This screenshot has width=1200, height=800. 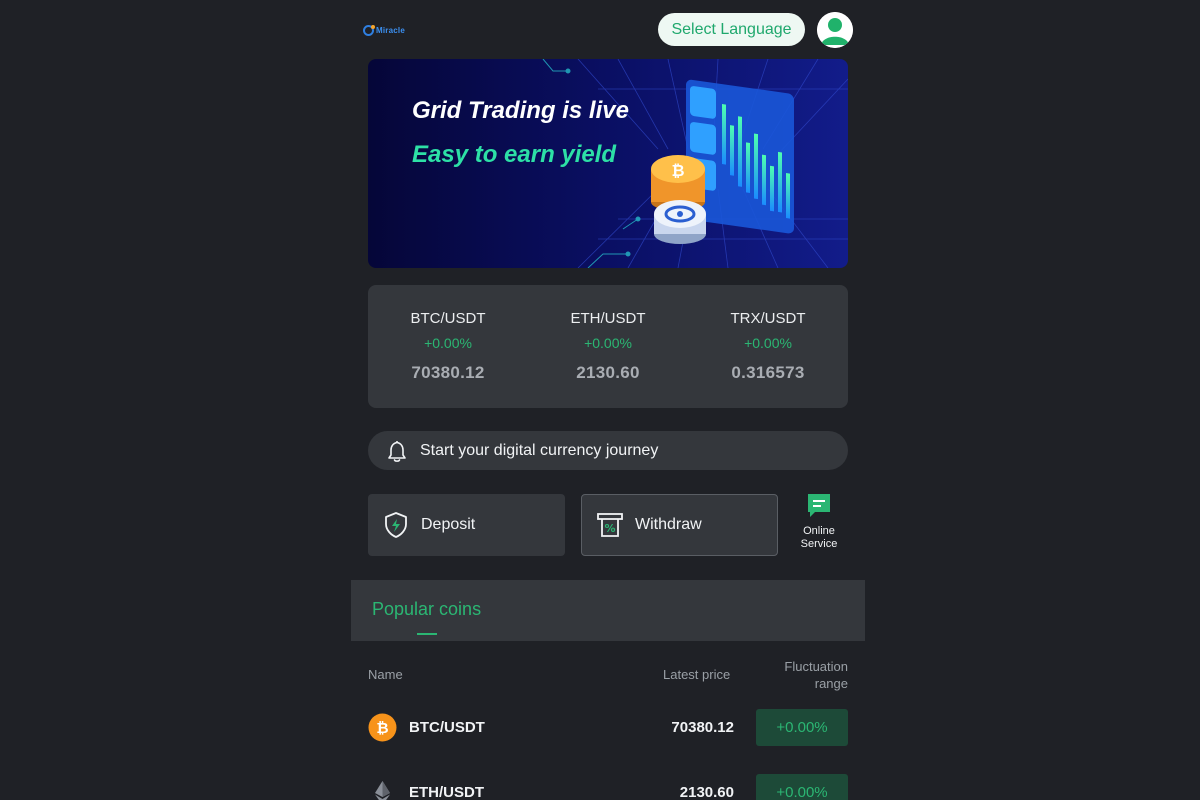 I want to click on online-service-label: Online Service, so click(x=819, y=538).